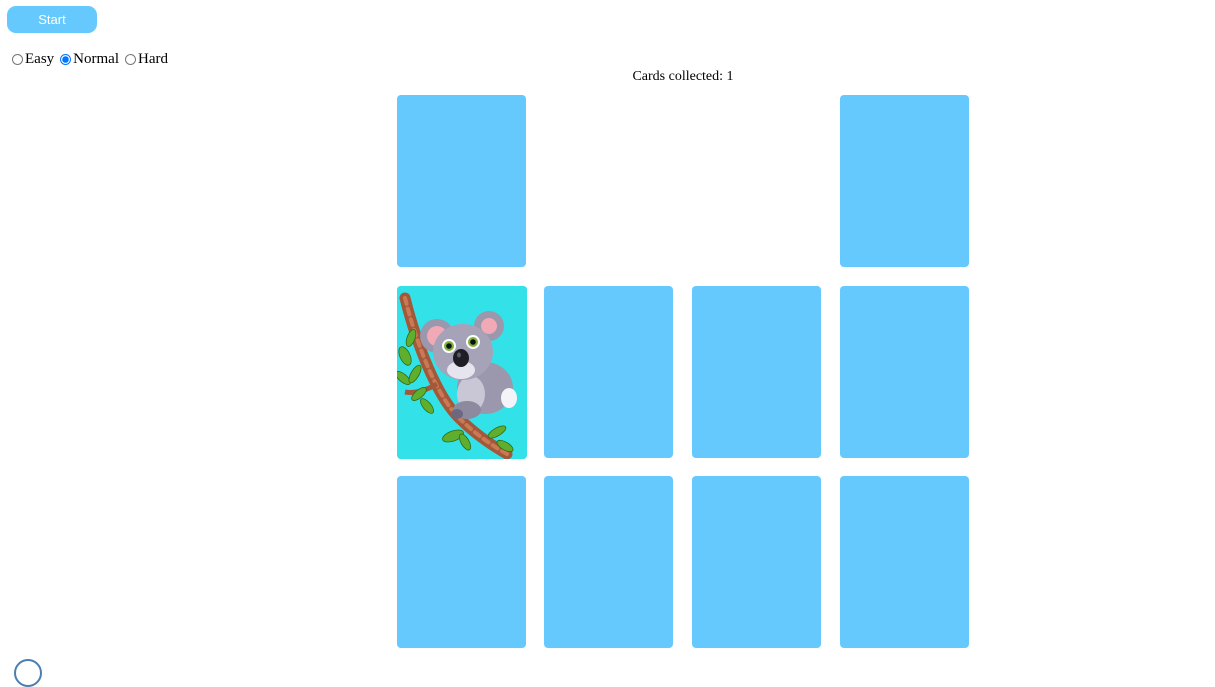  Describe the element at coordinates (66, 59) in the screenshot. I see `difficulty-normal-radio` at that location.